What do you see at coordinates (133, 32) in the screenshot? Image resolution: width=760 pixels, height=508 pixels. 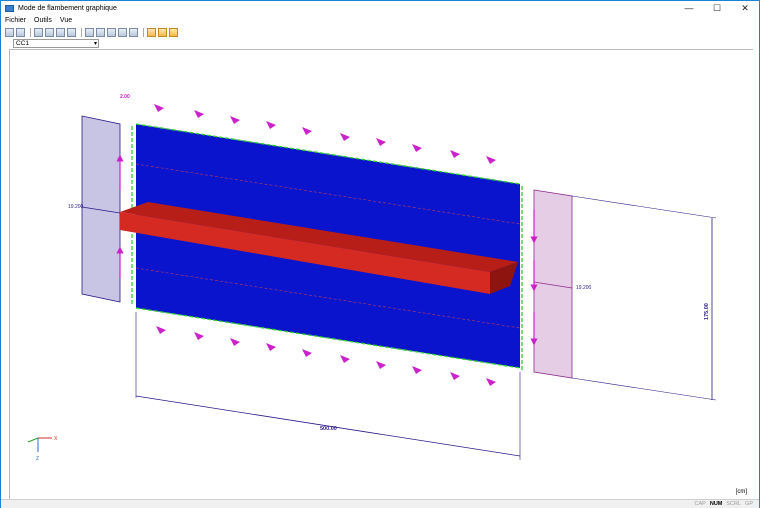 I see `render-icon` at bounding box center [133, 32].